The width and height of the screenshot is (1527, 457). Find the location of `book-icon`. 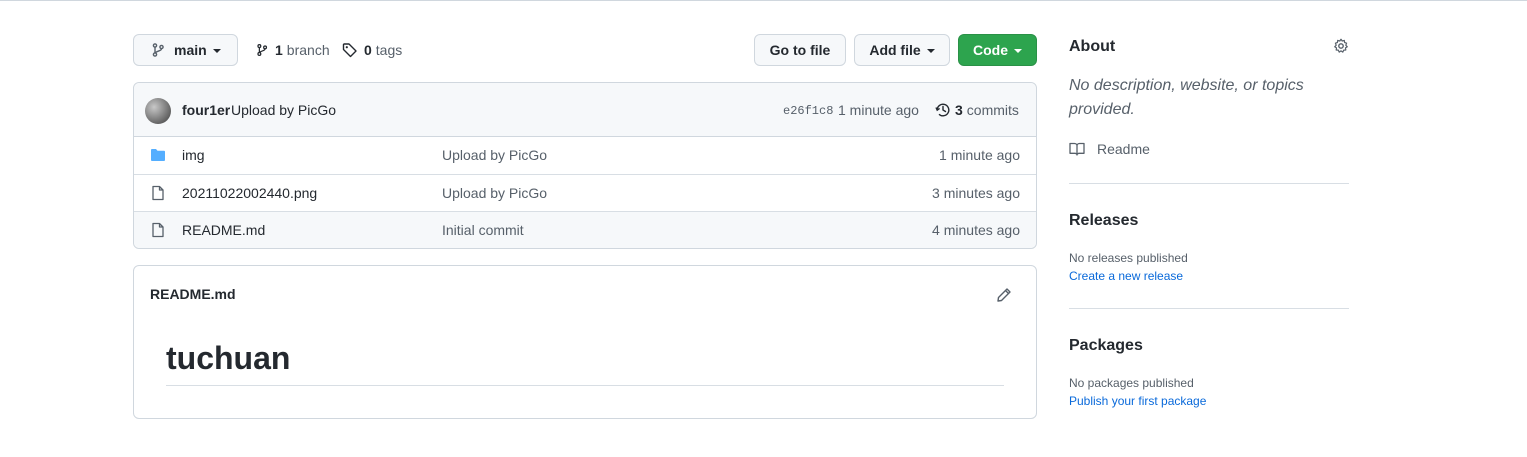

book-icon is located at coordinates (1077, 149).